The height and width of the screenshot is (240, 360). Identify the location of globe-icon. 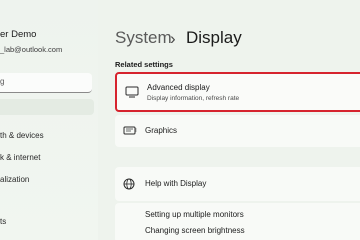
(129, 184).